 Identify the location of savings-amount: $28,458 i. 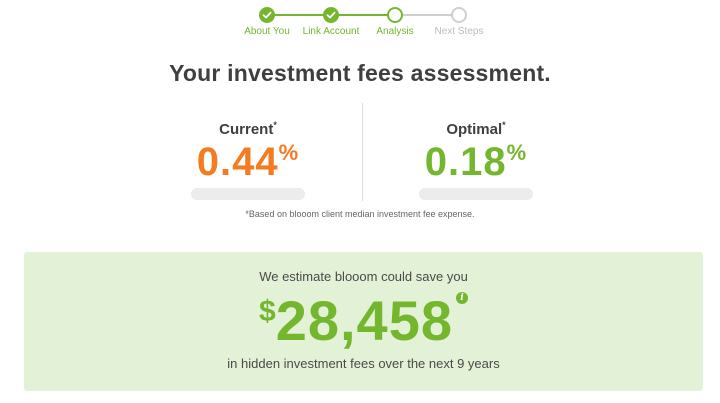
(363, 321).